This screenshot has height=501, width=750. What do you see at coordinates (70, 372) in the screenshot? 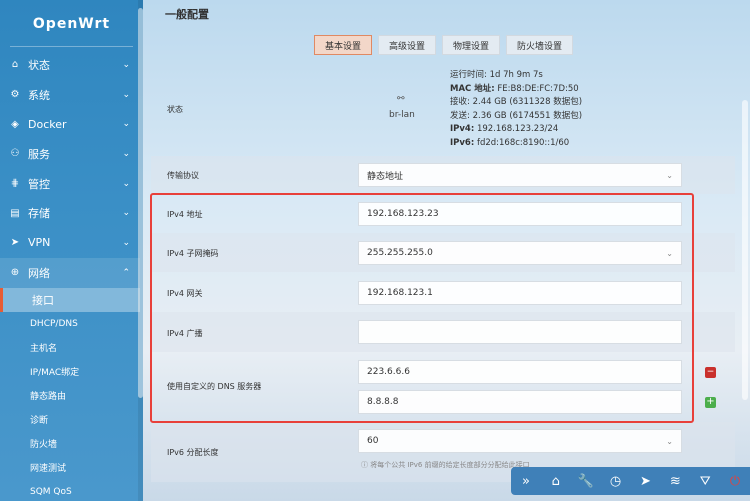
I see `sidebar-sub-ip-mac-bind: IP/MAC绑定` at bounding box center [70, 372].